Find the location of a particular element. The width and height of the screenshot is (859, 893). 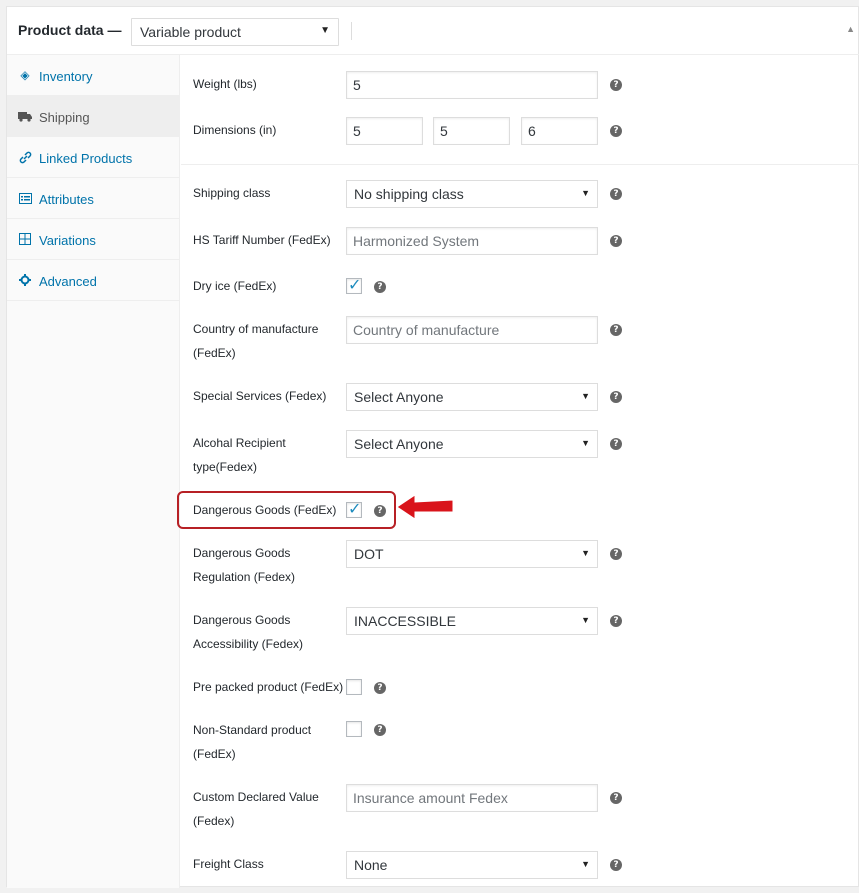

special-services-select: Select Anyone ▼ is located at coordinates (472, 397).